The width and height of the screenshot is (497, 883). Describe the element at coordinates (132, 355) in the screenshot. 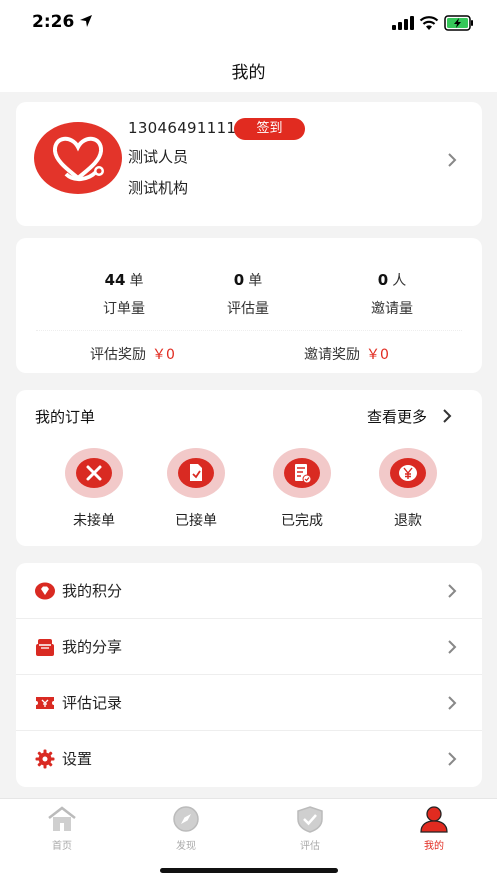

I see `assessment-reward: 评估奖励 ￥0` at that location.